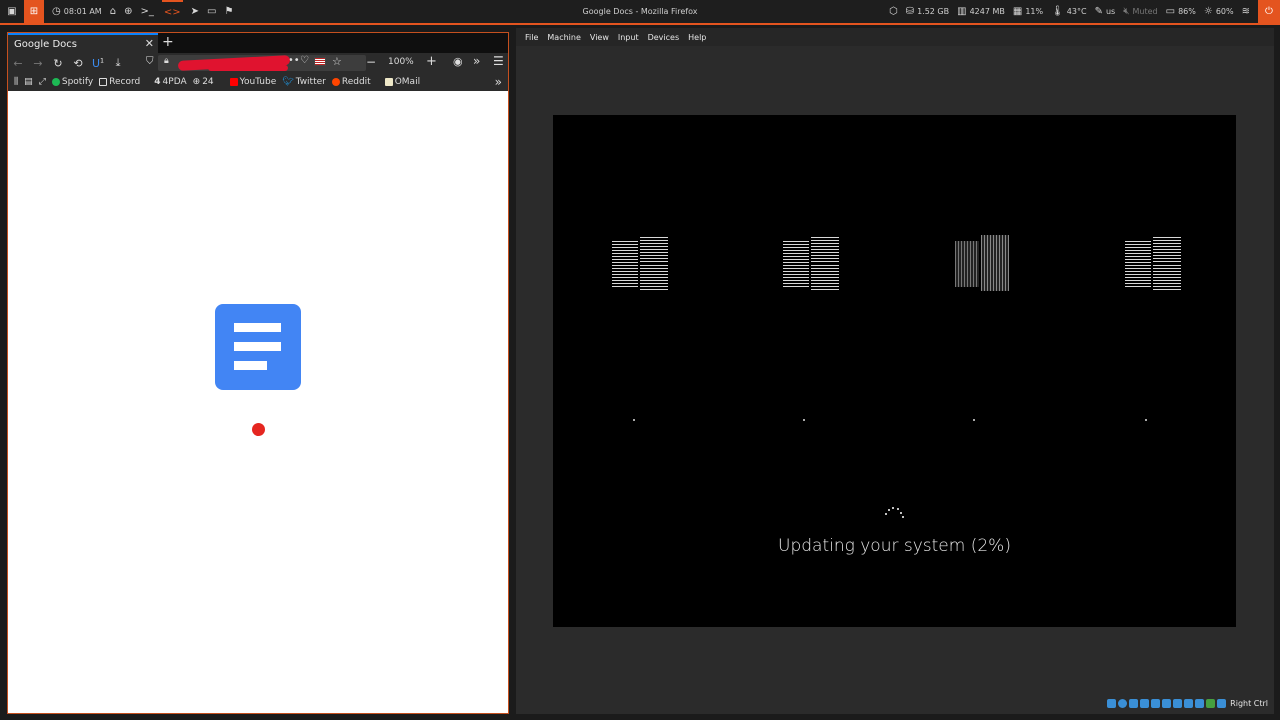  What do you see at coordinates (55, 82) in the screenshot?
I see `spotify-icon` at bounding box center [55, 82].